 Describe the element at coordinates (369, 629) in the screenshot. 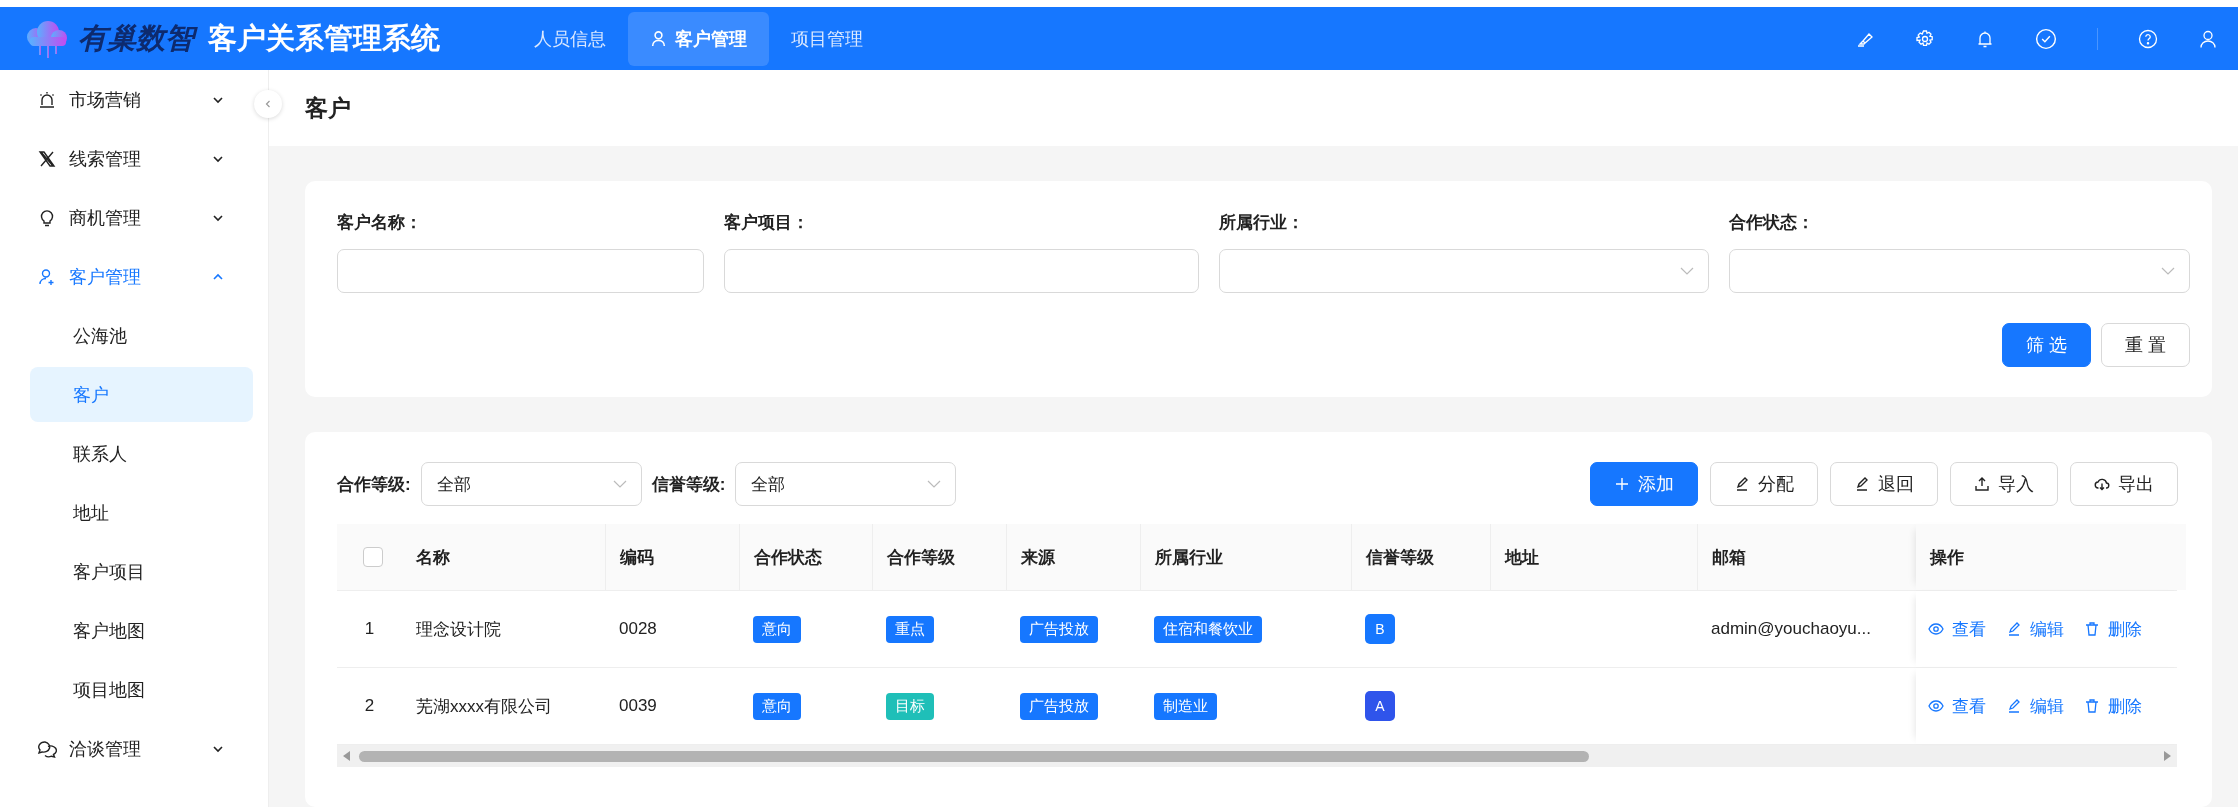

I see `row-number: 1` at that location.